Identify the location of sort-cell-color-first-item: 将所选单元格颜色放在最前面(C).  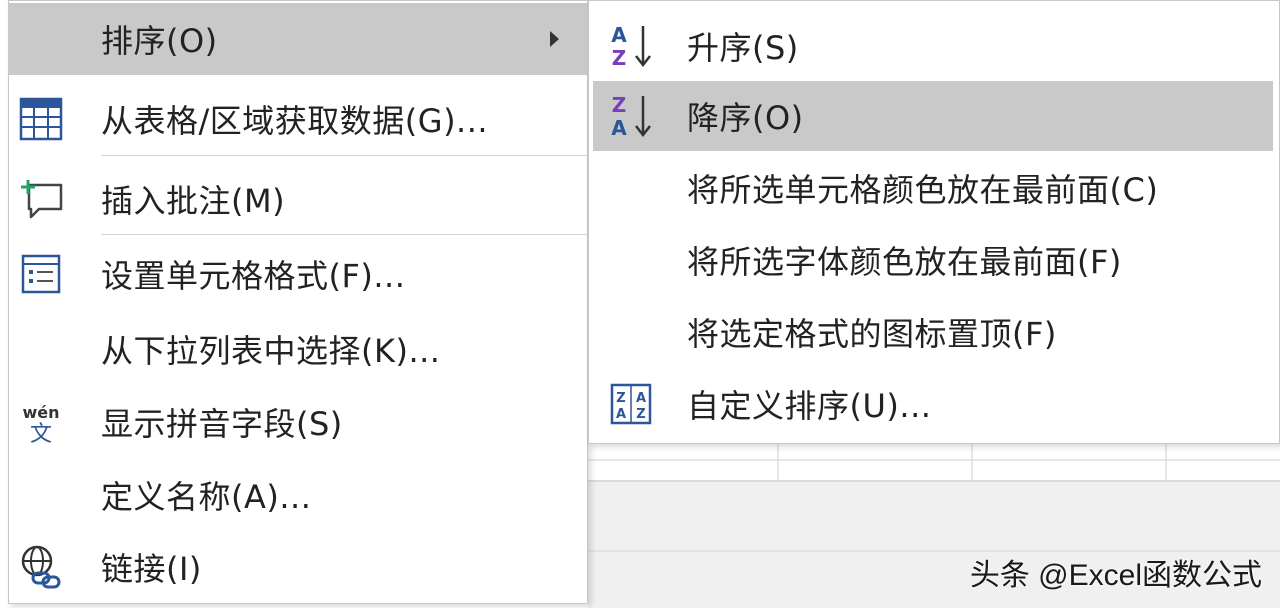
(933, 188).